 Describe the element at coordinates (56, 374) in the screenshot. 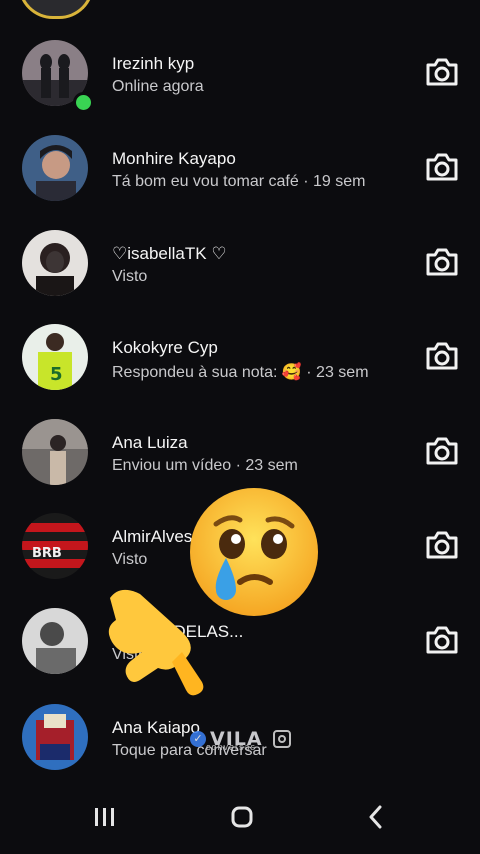

I see `svg-text: 5` at that location.